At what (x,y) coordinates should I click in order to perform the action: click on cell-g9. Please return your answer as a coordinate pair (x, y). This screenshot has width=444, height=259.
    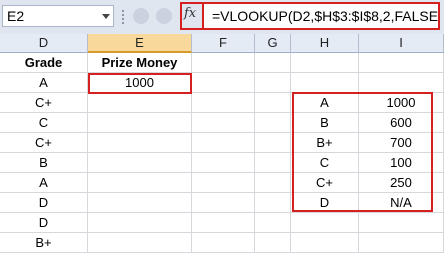
    Looking at the image, I should click on (273, 223).